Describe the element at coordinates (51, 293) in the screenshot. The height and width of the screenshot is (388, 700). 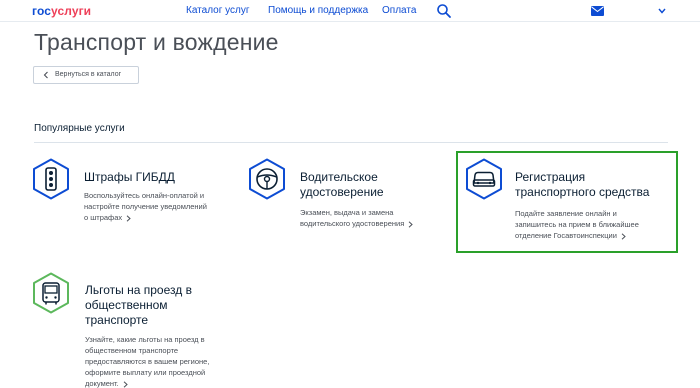
I see `bus-icon` at that location.